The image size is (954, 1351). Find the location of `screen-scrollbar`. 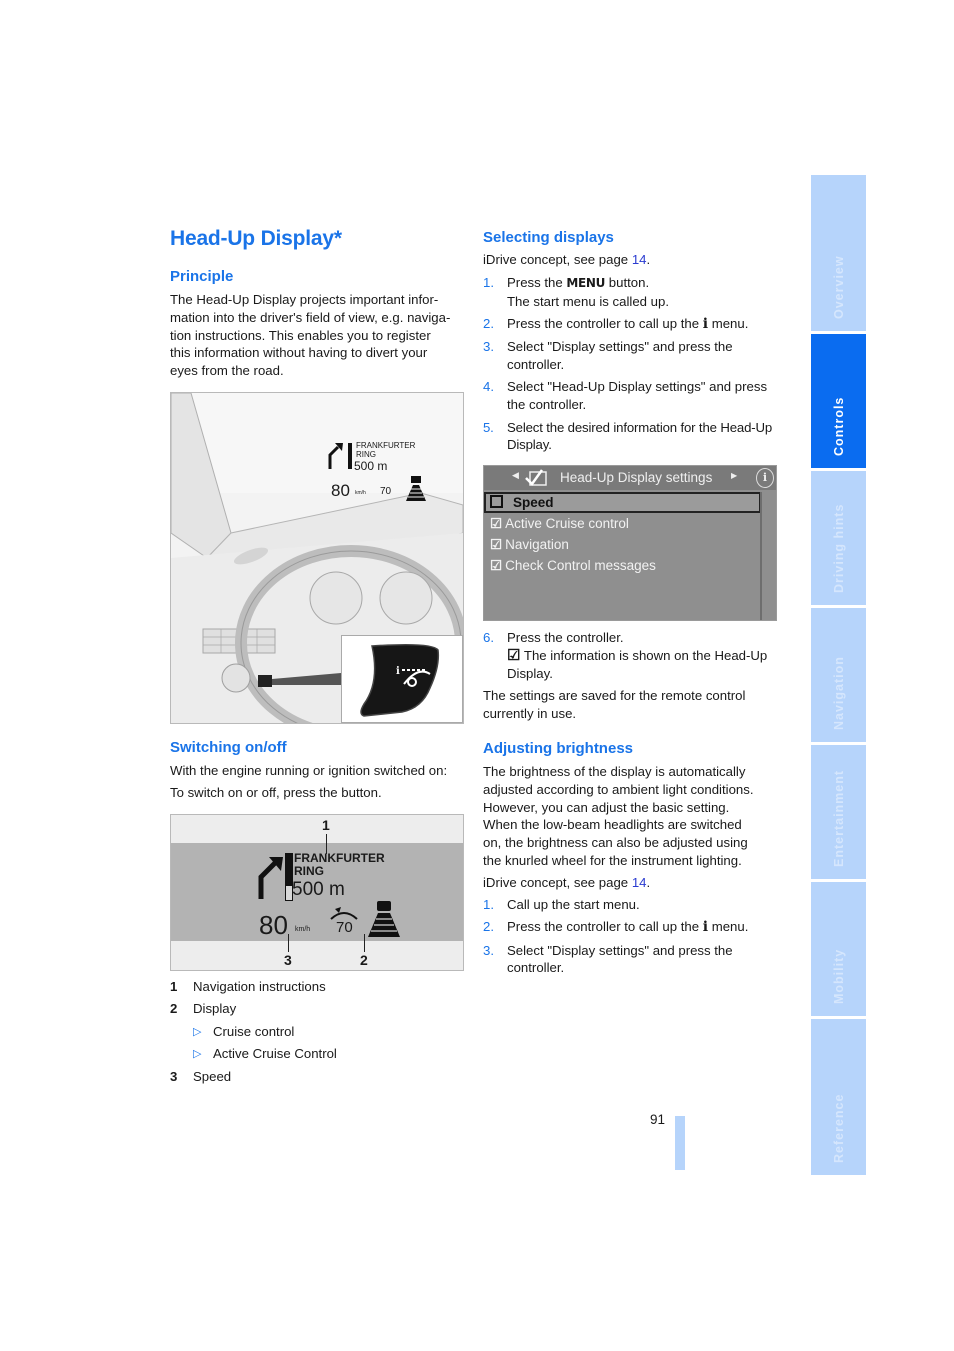

screen-scrollbar is located at coordinates (761, 556).